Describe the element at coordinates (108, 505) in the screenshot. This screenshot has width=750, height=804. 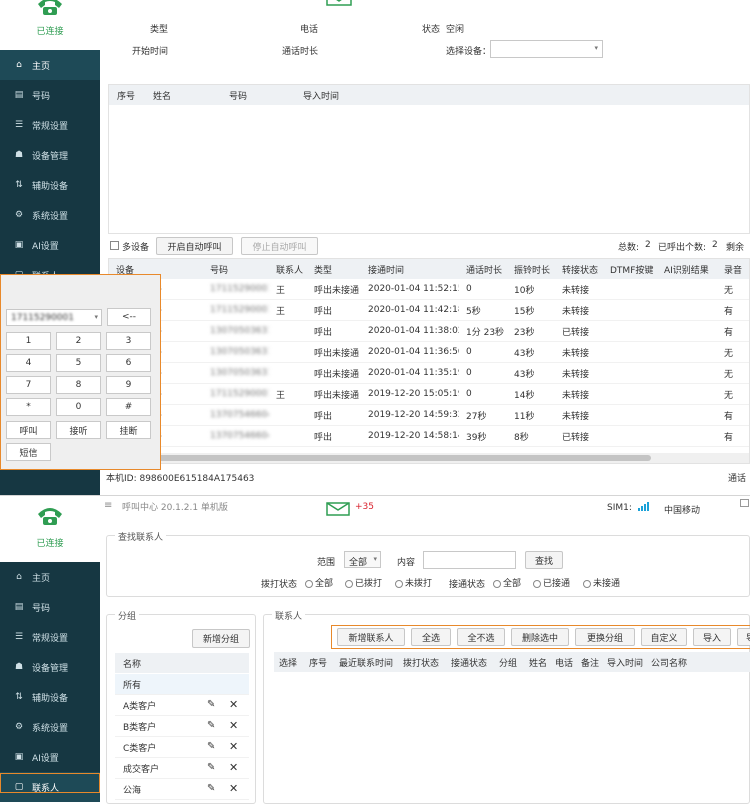
I see `menu-icon: ≡` at that location.